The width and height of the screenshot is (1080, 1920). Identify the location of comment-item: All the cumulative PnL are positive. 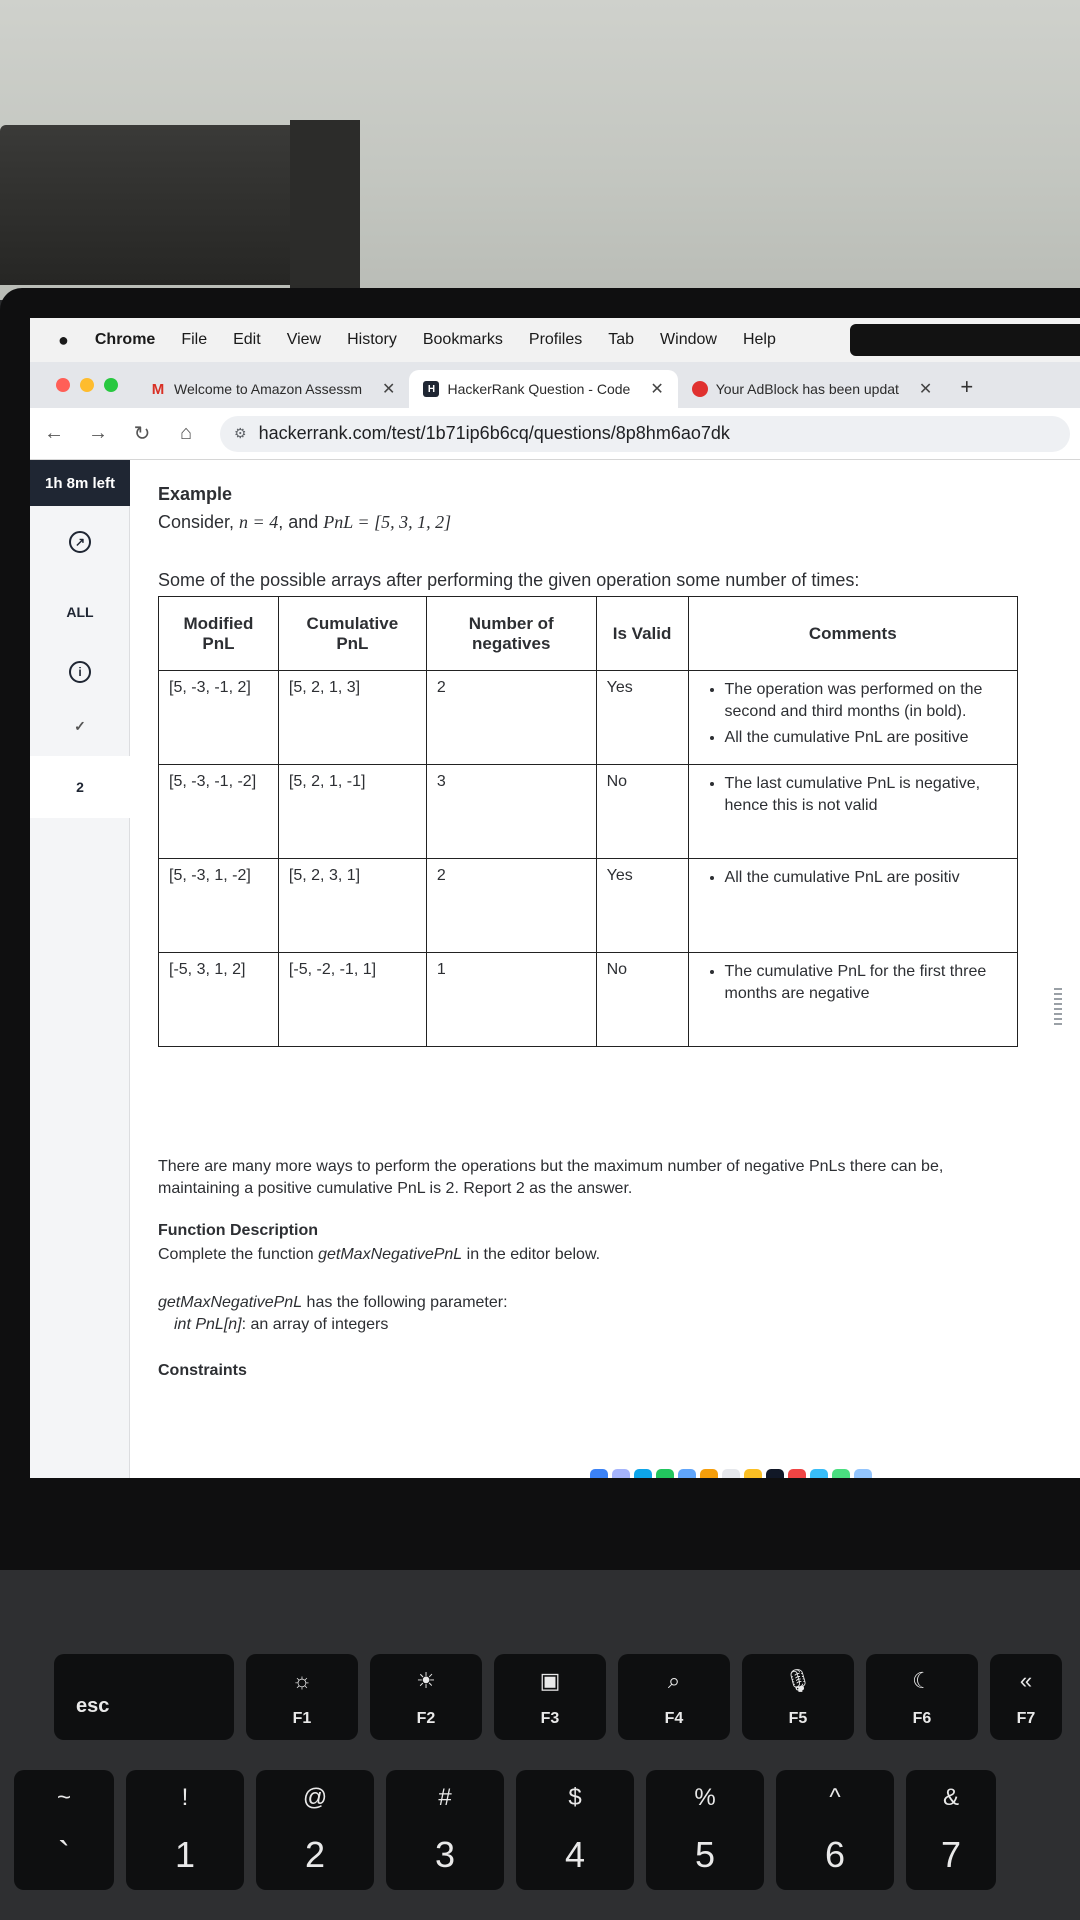
(866, 738).